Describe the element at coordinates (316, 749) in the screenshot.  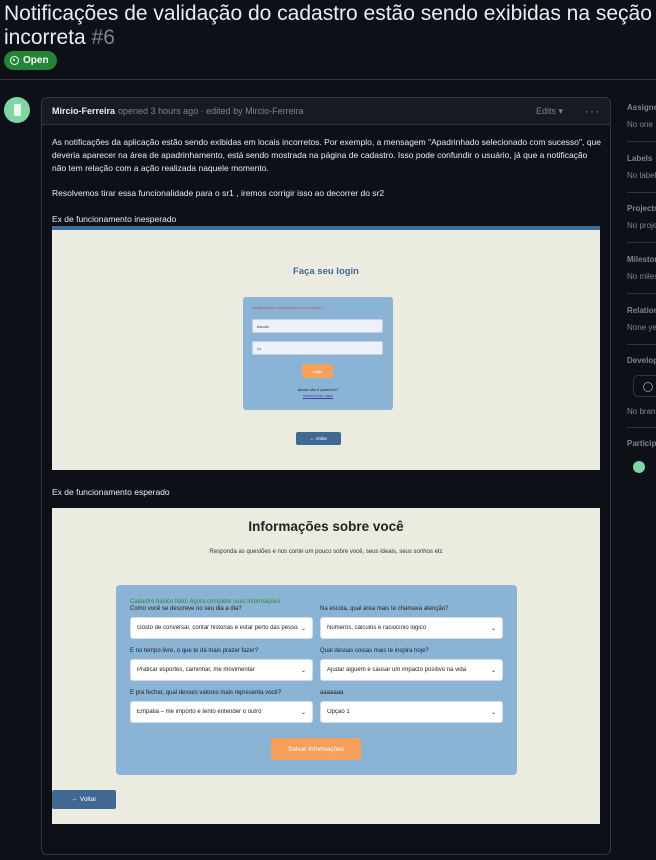
I see `save-info-button: Salvar Informações` at that location.